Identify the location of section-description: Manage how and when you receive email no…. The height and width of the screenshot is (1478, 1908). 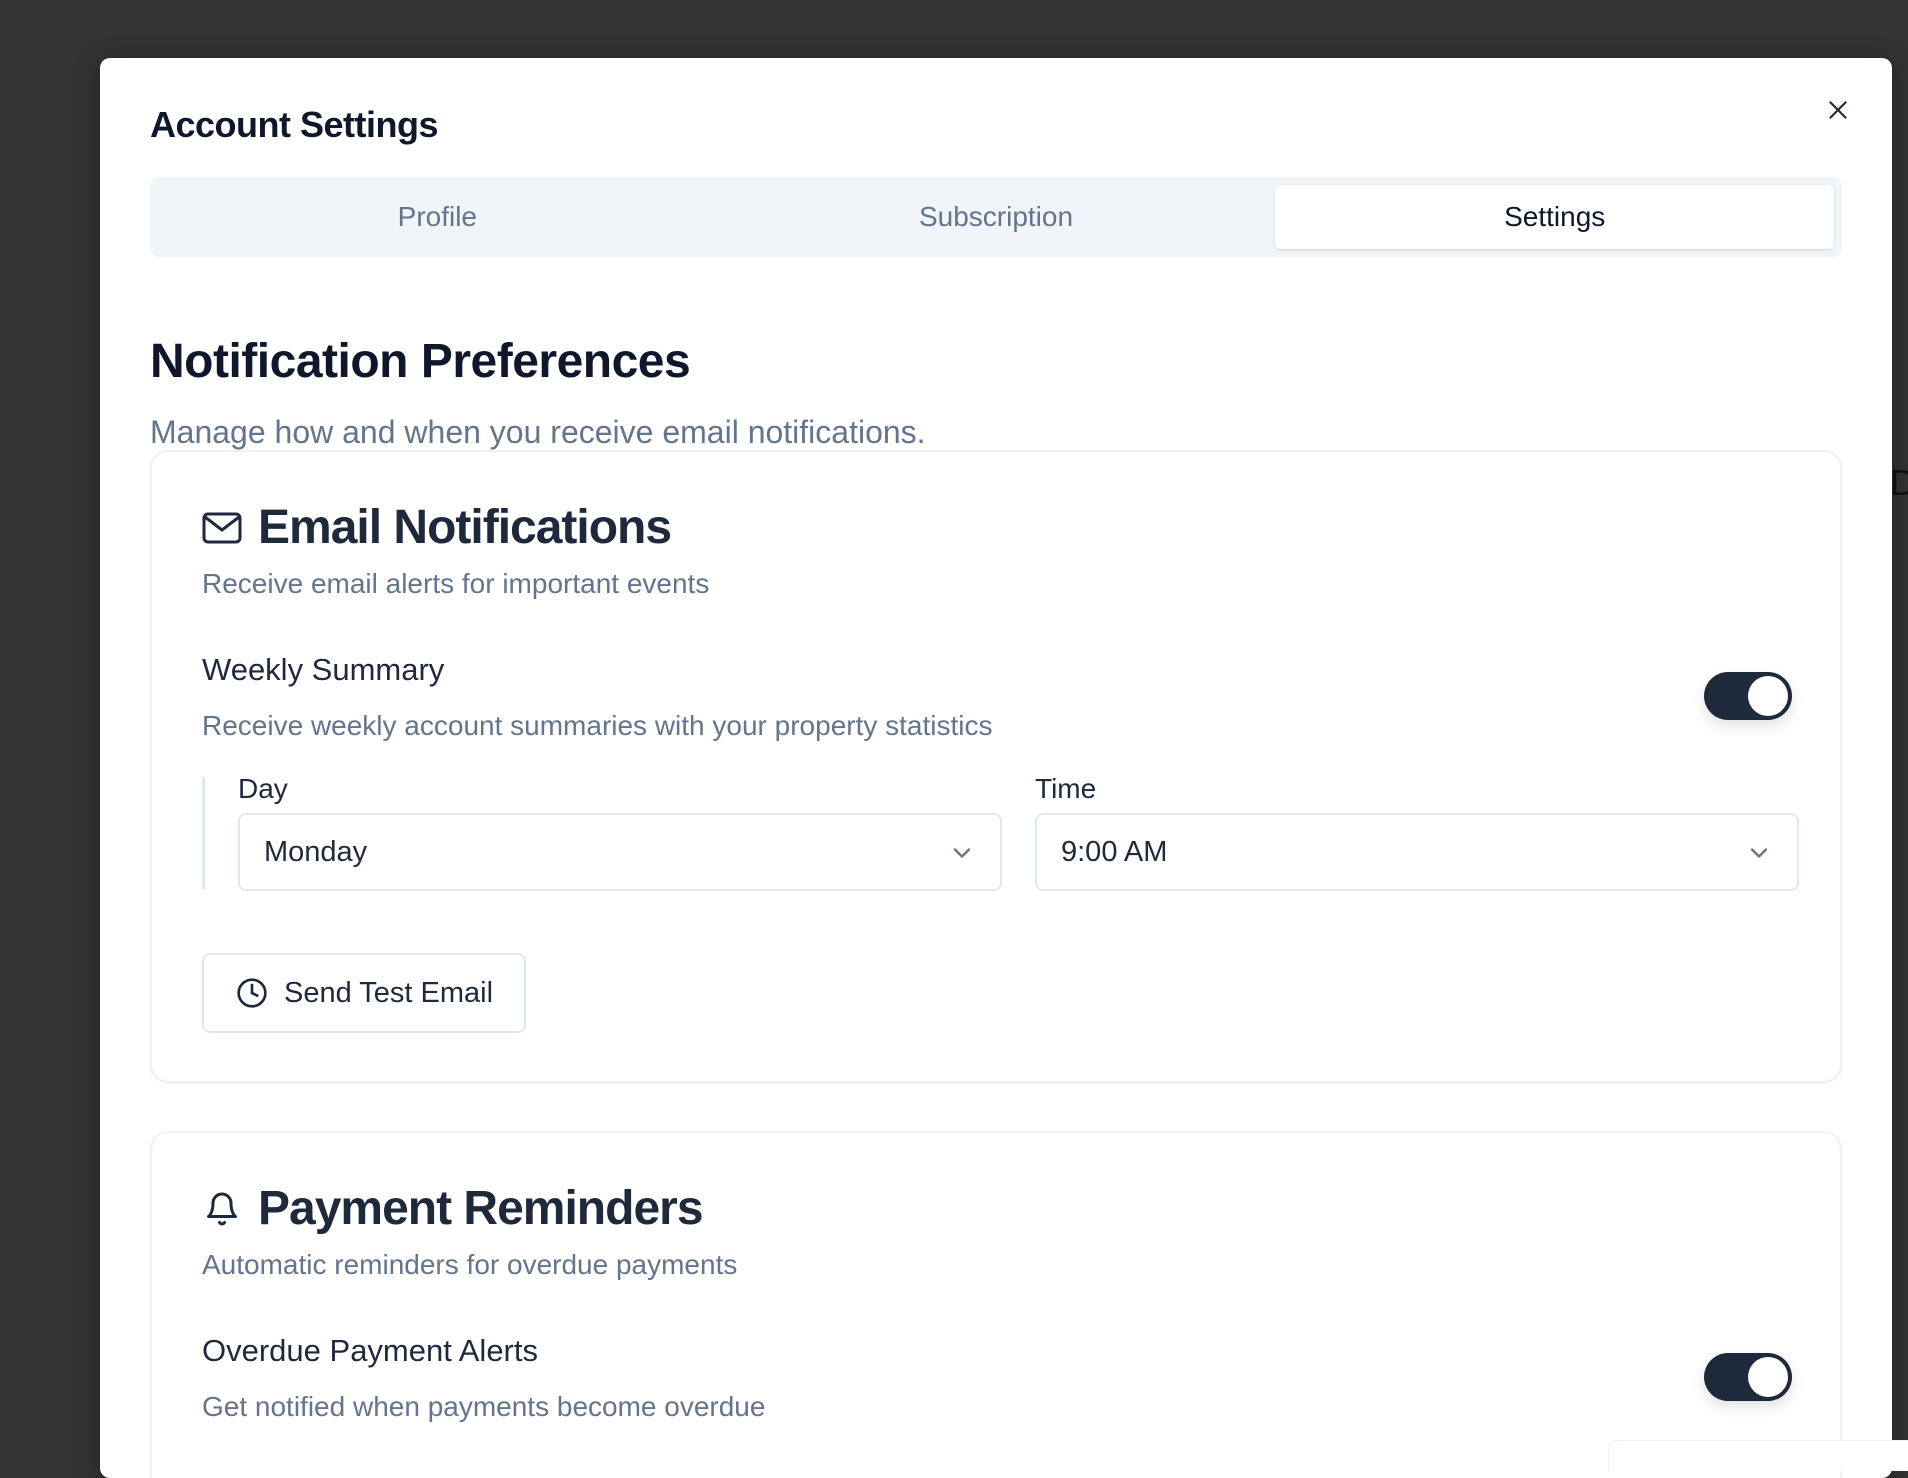
(538, 432).